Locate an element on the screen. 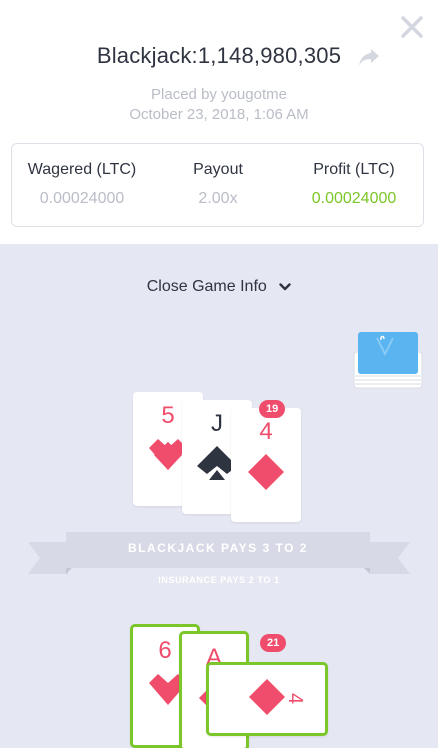 The image size is (438, 748). placed-by-text: Placed by yougotme is located at coordinates (219, 94).